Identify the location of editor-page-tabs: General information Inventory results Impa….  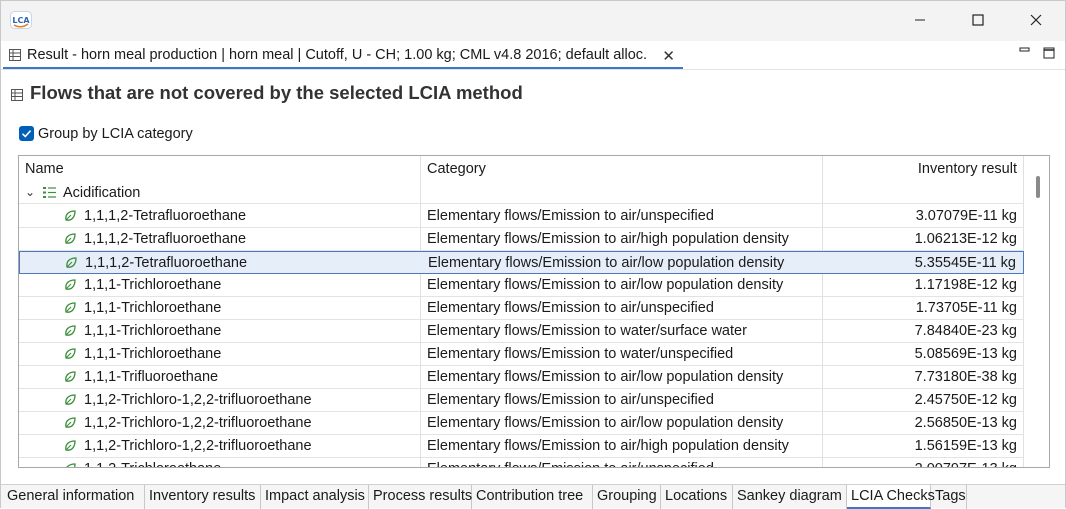
(533, 496).